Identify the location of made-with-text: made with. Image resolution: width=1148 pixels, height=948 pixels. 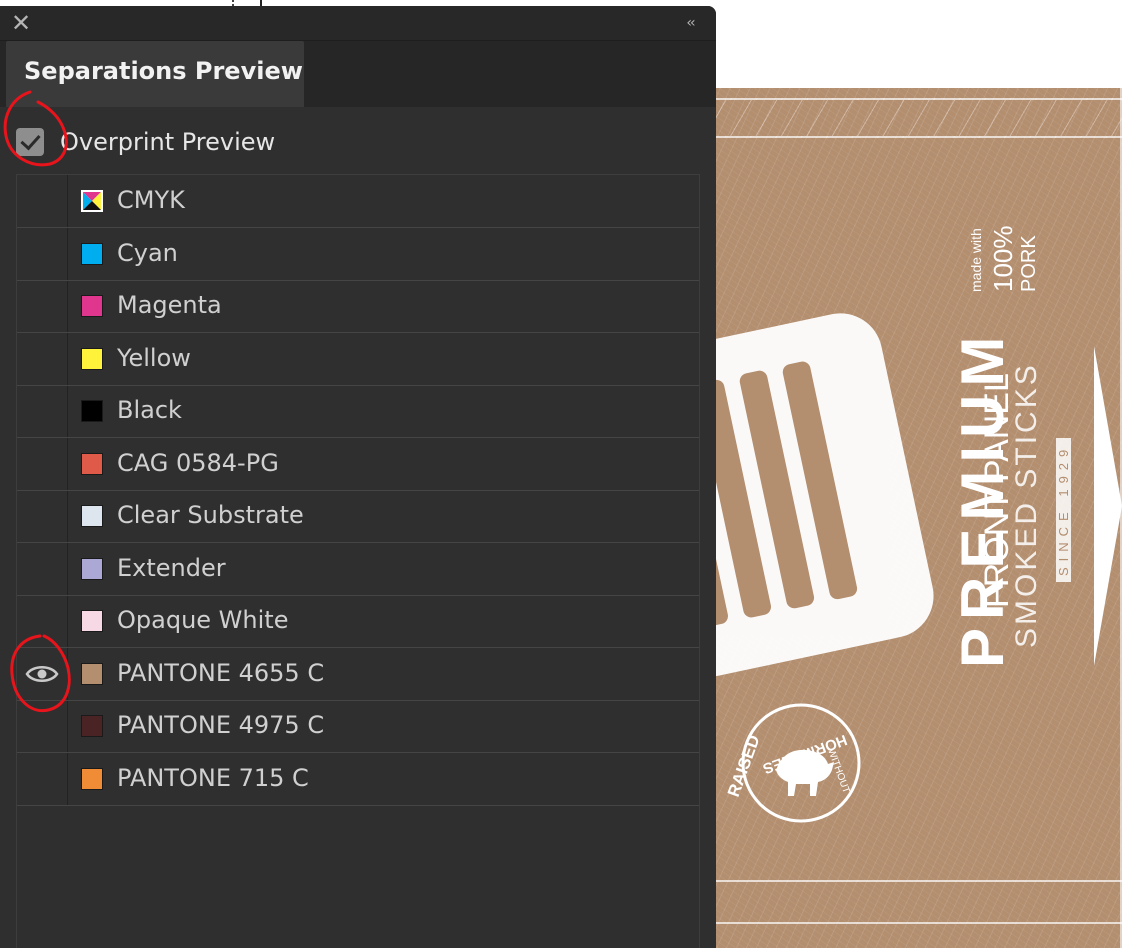
(976, 260).